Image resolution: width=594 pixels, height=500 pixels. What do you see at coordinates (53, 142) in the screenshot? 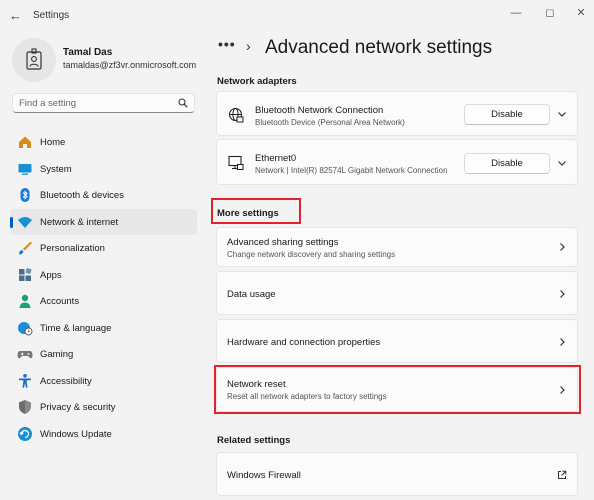
I see `sidebar-item-label: Home` at bounding box center [53, 142].